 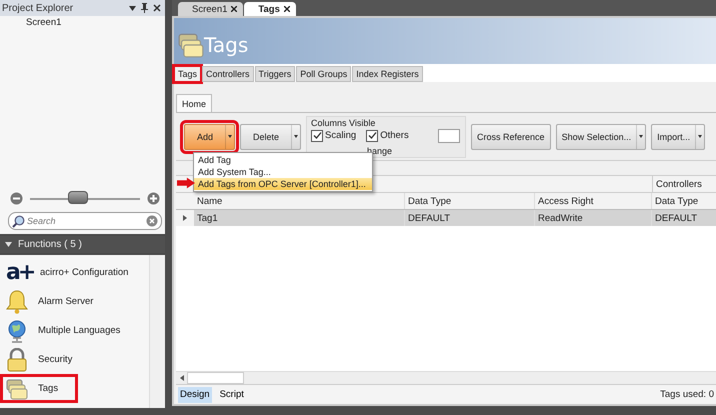 What do you see at coordinates (38, 8) in the screenshot?
I see `panel-title: Project Explorer` at bounding box center [38, 8].